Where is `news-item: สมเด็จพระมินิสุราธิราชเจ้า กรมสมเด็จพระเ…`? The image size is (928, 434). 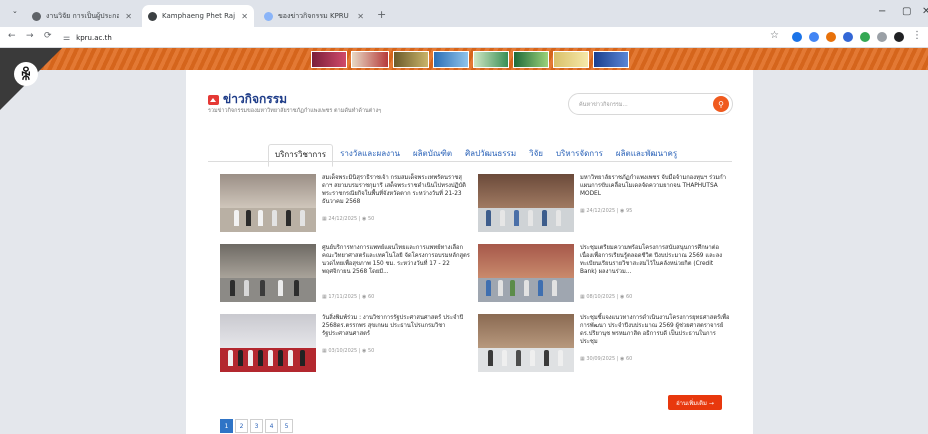 news-item: สมเด็จพระมินิสุราธิราชเจ้า กรมสมเด็จพระเ… is located at coordinates (346, 204).